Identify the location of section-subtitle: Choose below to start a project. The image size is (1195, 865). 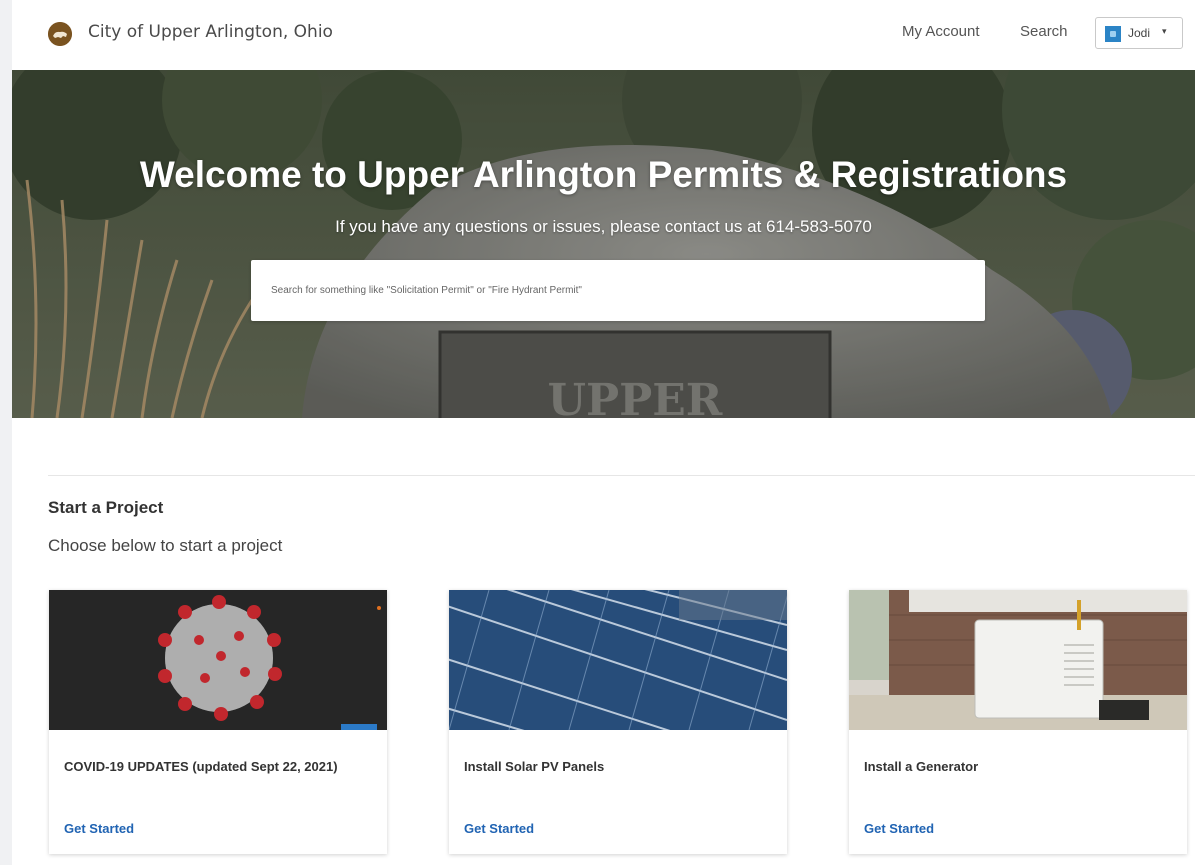
(165, 545).